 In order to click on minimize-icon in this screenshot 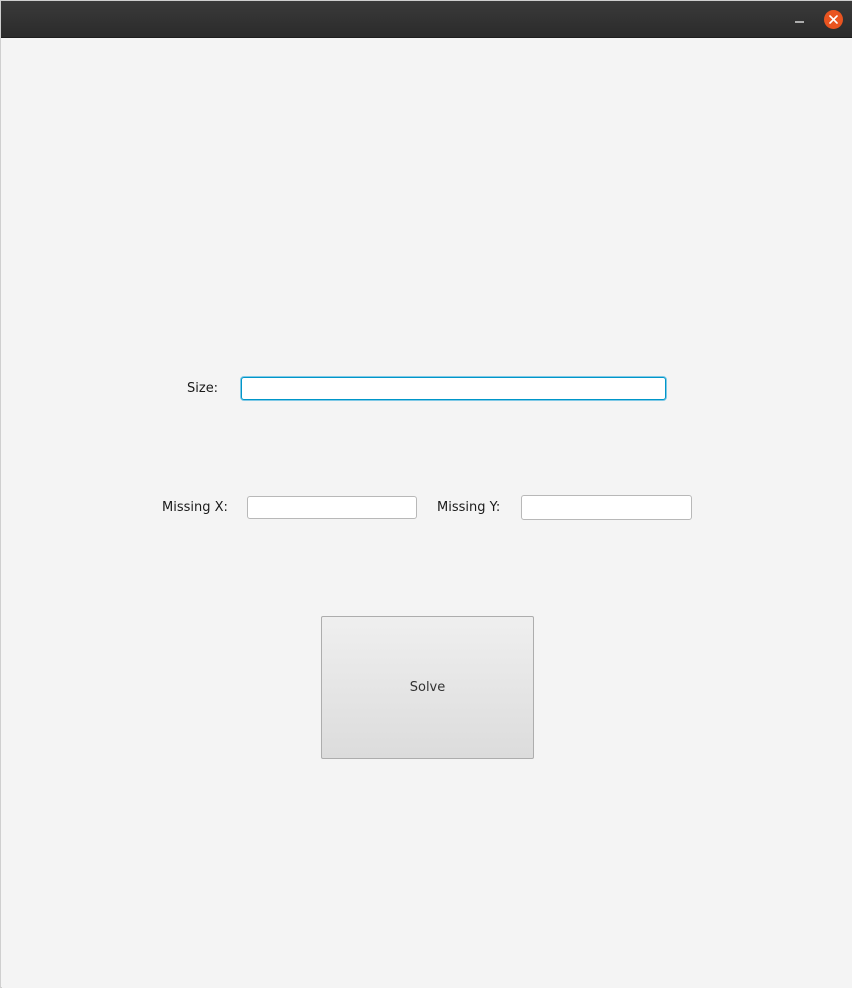, I will do `click(799, 22)`.